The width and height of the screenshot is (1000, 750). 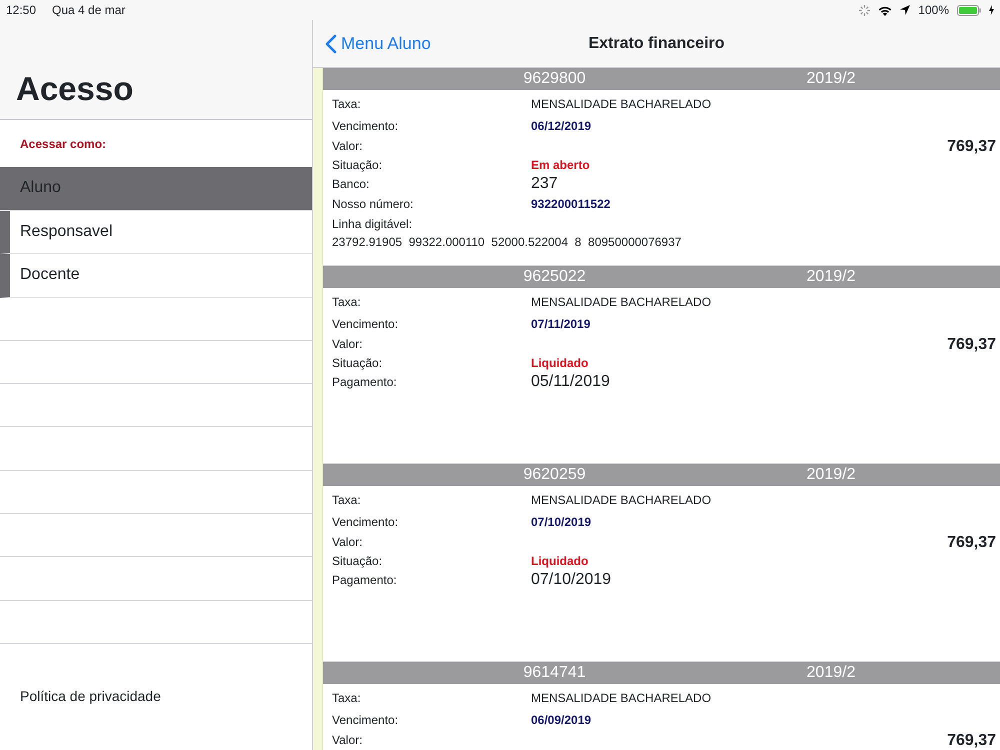 I want to click on field-value: 932200011522, so click(x=570, y=204).